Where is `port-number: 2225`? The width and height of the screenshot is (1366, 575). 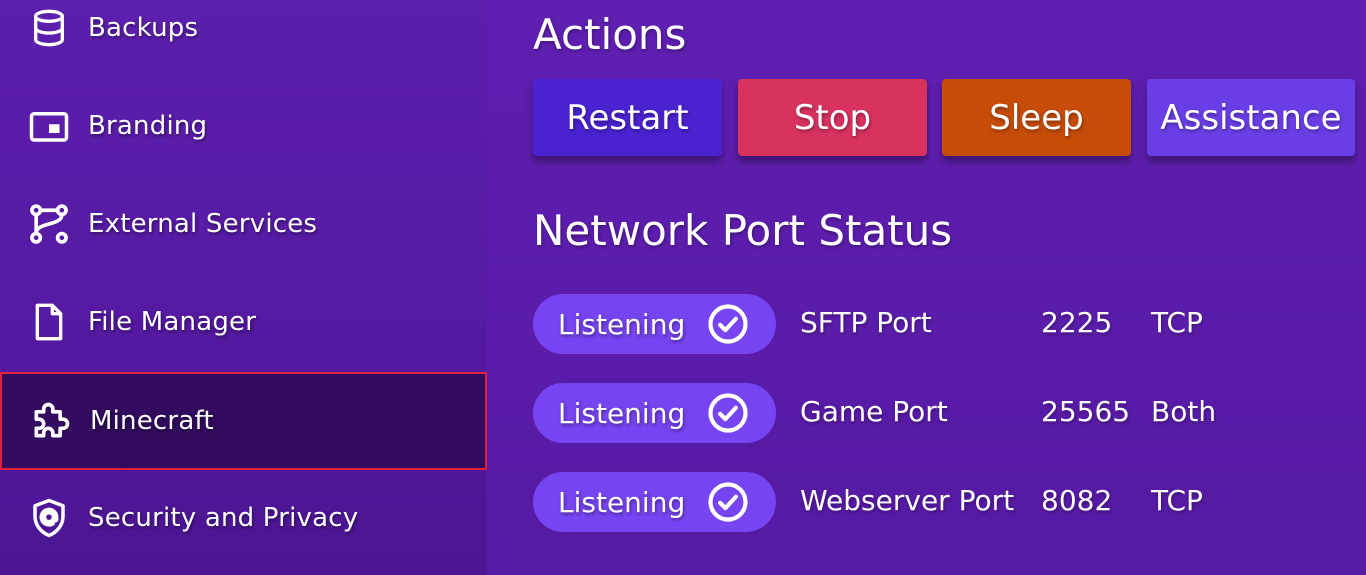 port-number: 2225 is located at coordinates (1077, 322).